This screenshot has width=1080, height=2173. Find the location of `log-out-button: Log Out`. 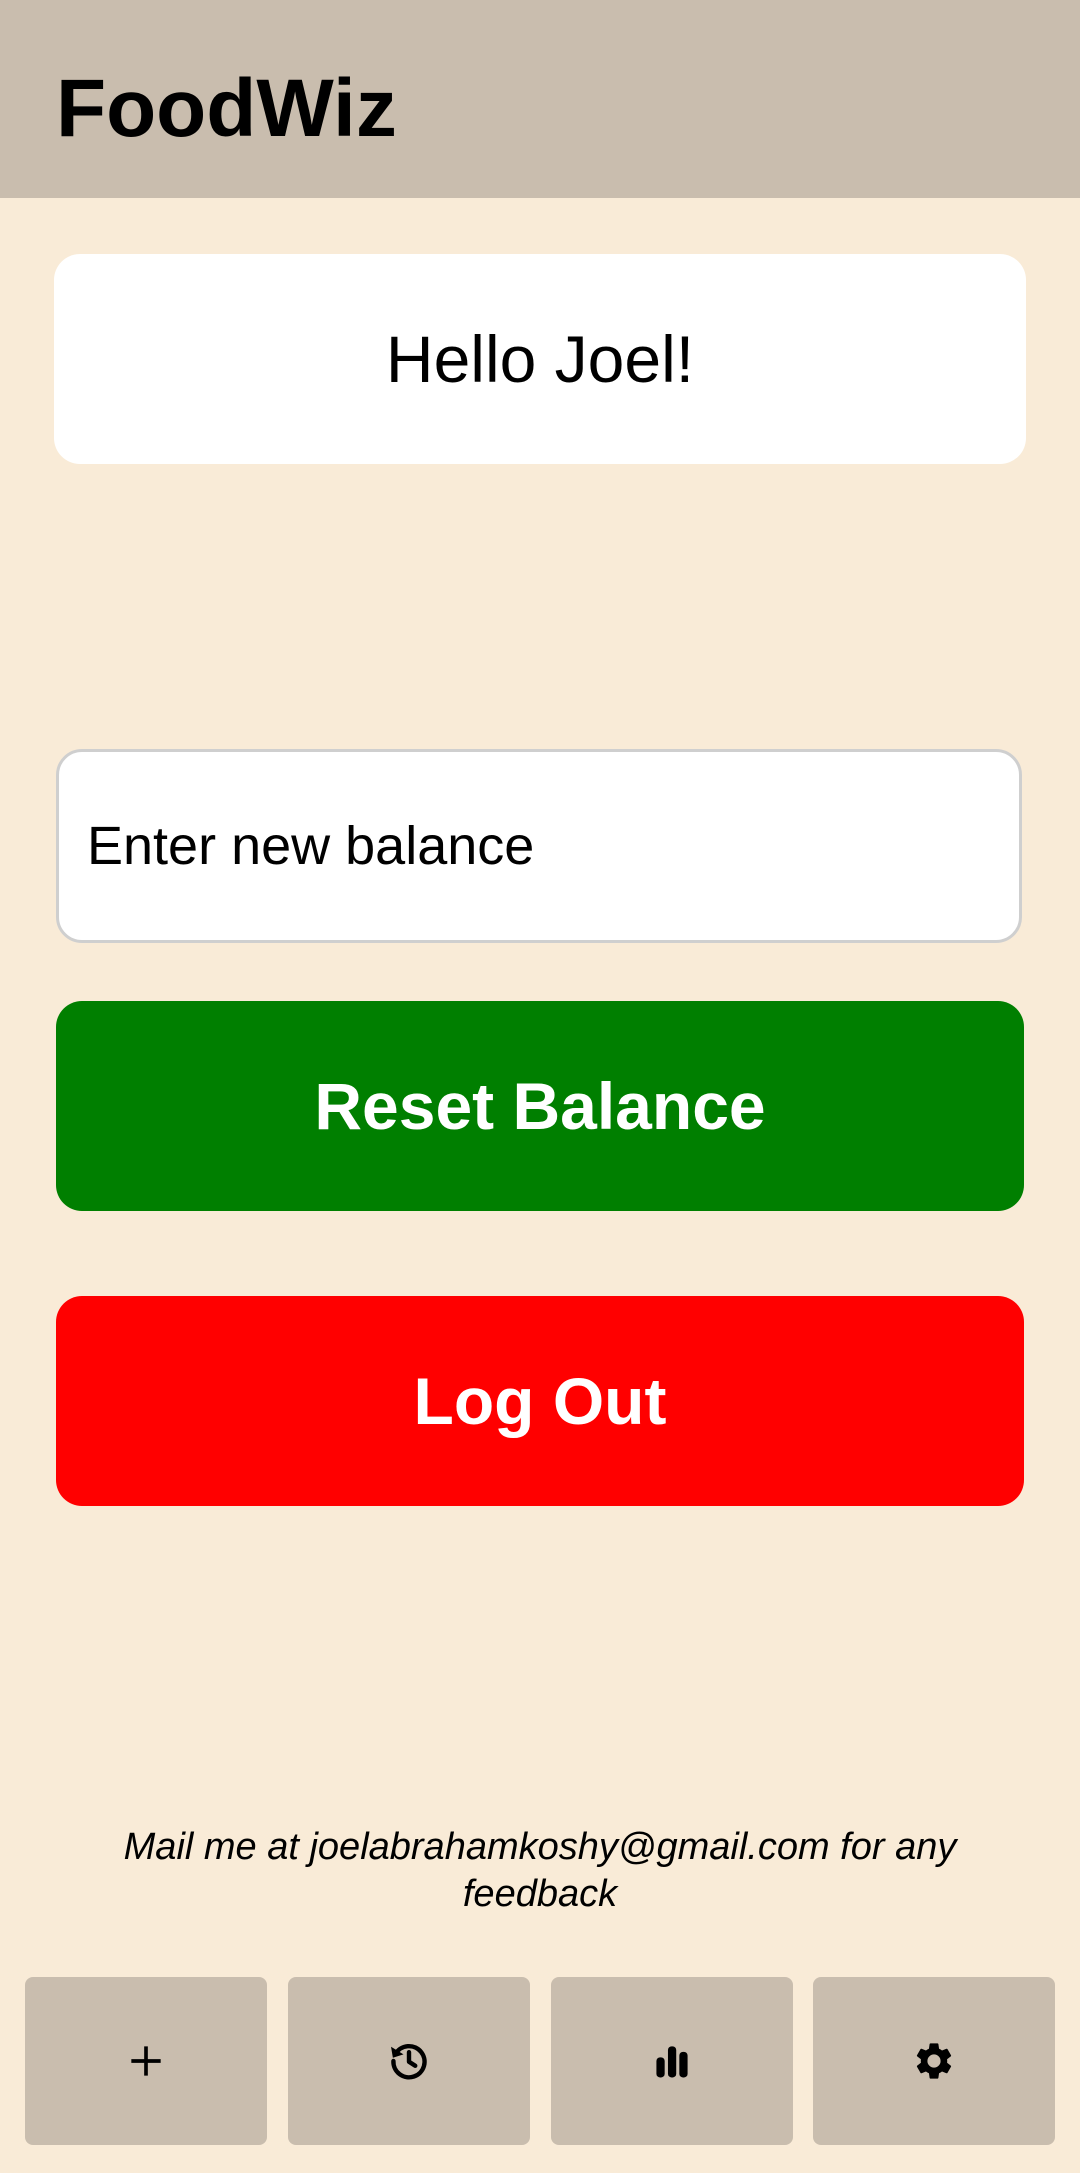

log-out-button: Log Out is located at coordinates (540, 1401).